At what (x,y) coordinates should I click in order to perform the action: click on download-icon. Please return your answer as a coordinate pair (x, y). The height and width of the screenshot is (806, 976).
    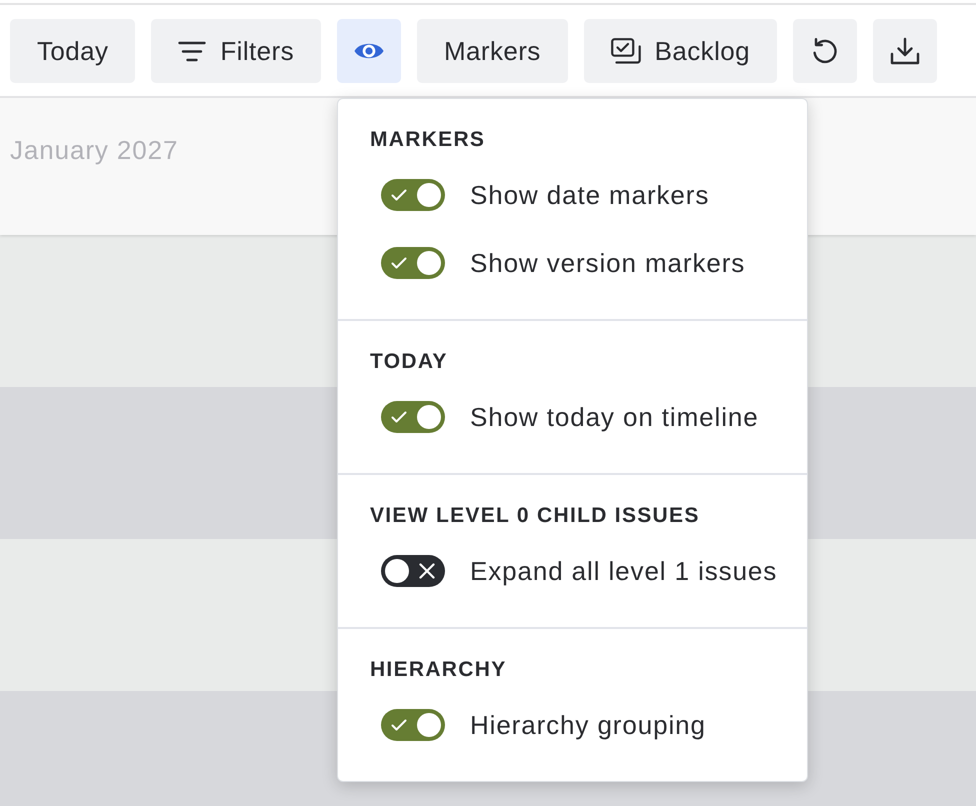
    Looking at the image, I should click on (905, 51).